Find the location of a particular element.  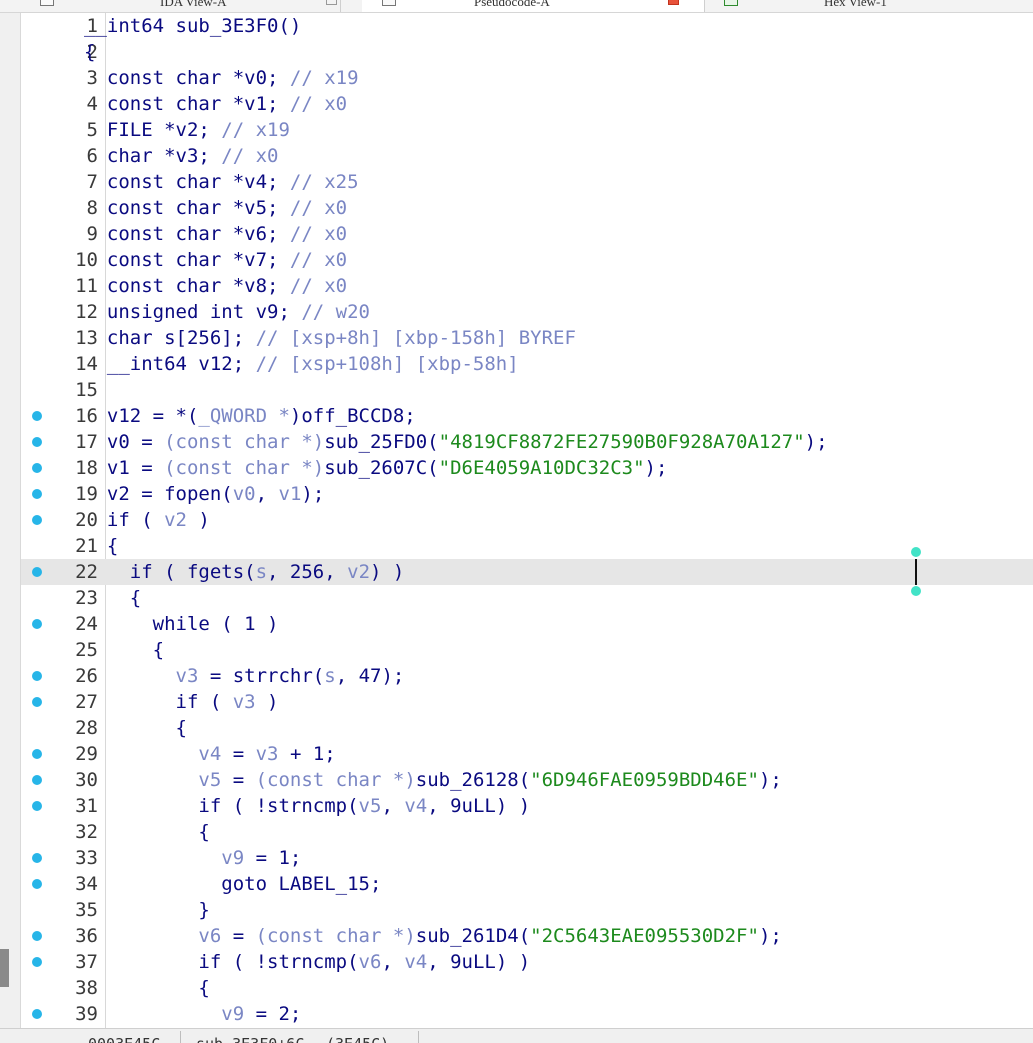

tab-label: Pseudocode-A is located at coordinates (512, 4).